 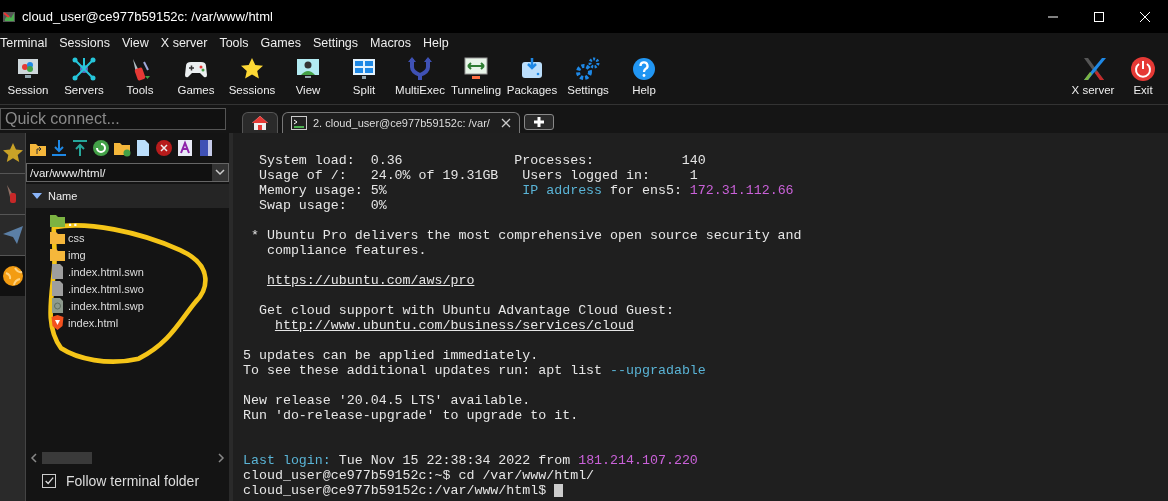 I want to click on menu-item: Tools, so click(x=234, y=42).